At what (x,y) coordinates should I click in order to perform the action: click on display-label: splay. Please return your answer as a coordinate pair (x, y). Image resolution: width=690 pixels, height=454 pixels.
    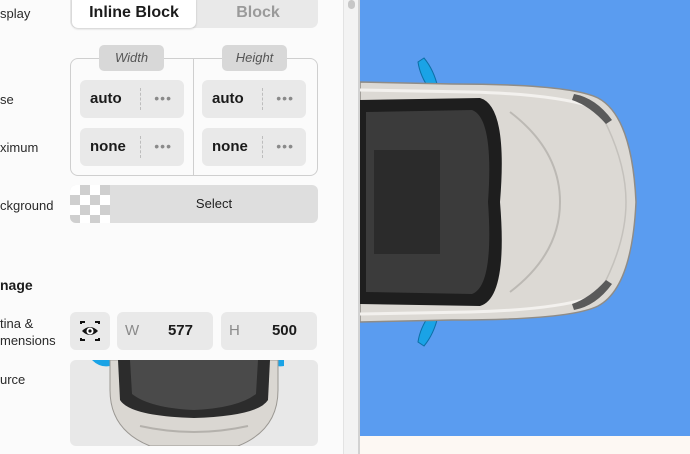
    Looking at the image, I should click on (15, 13).